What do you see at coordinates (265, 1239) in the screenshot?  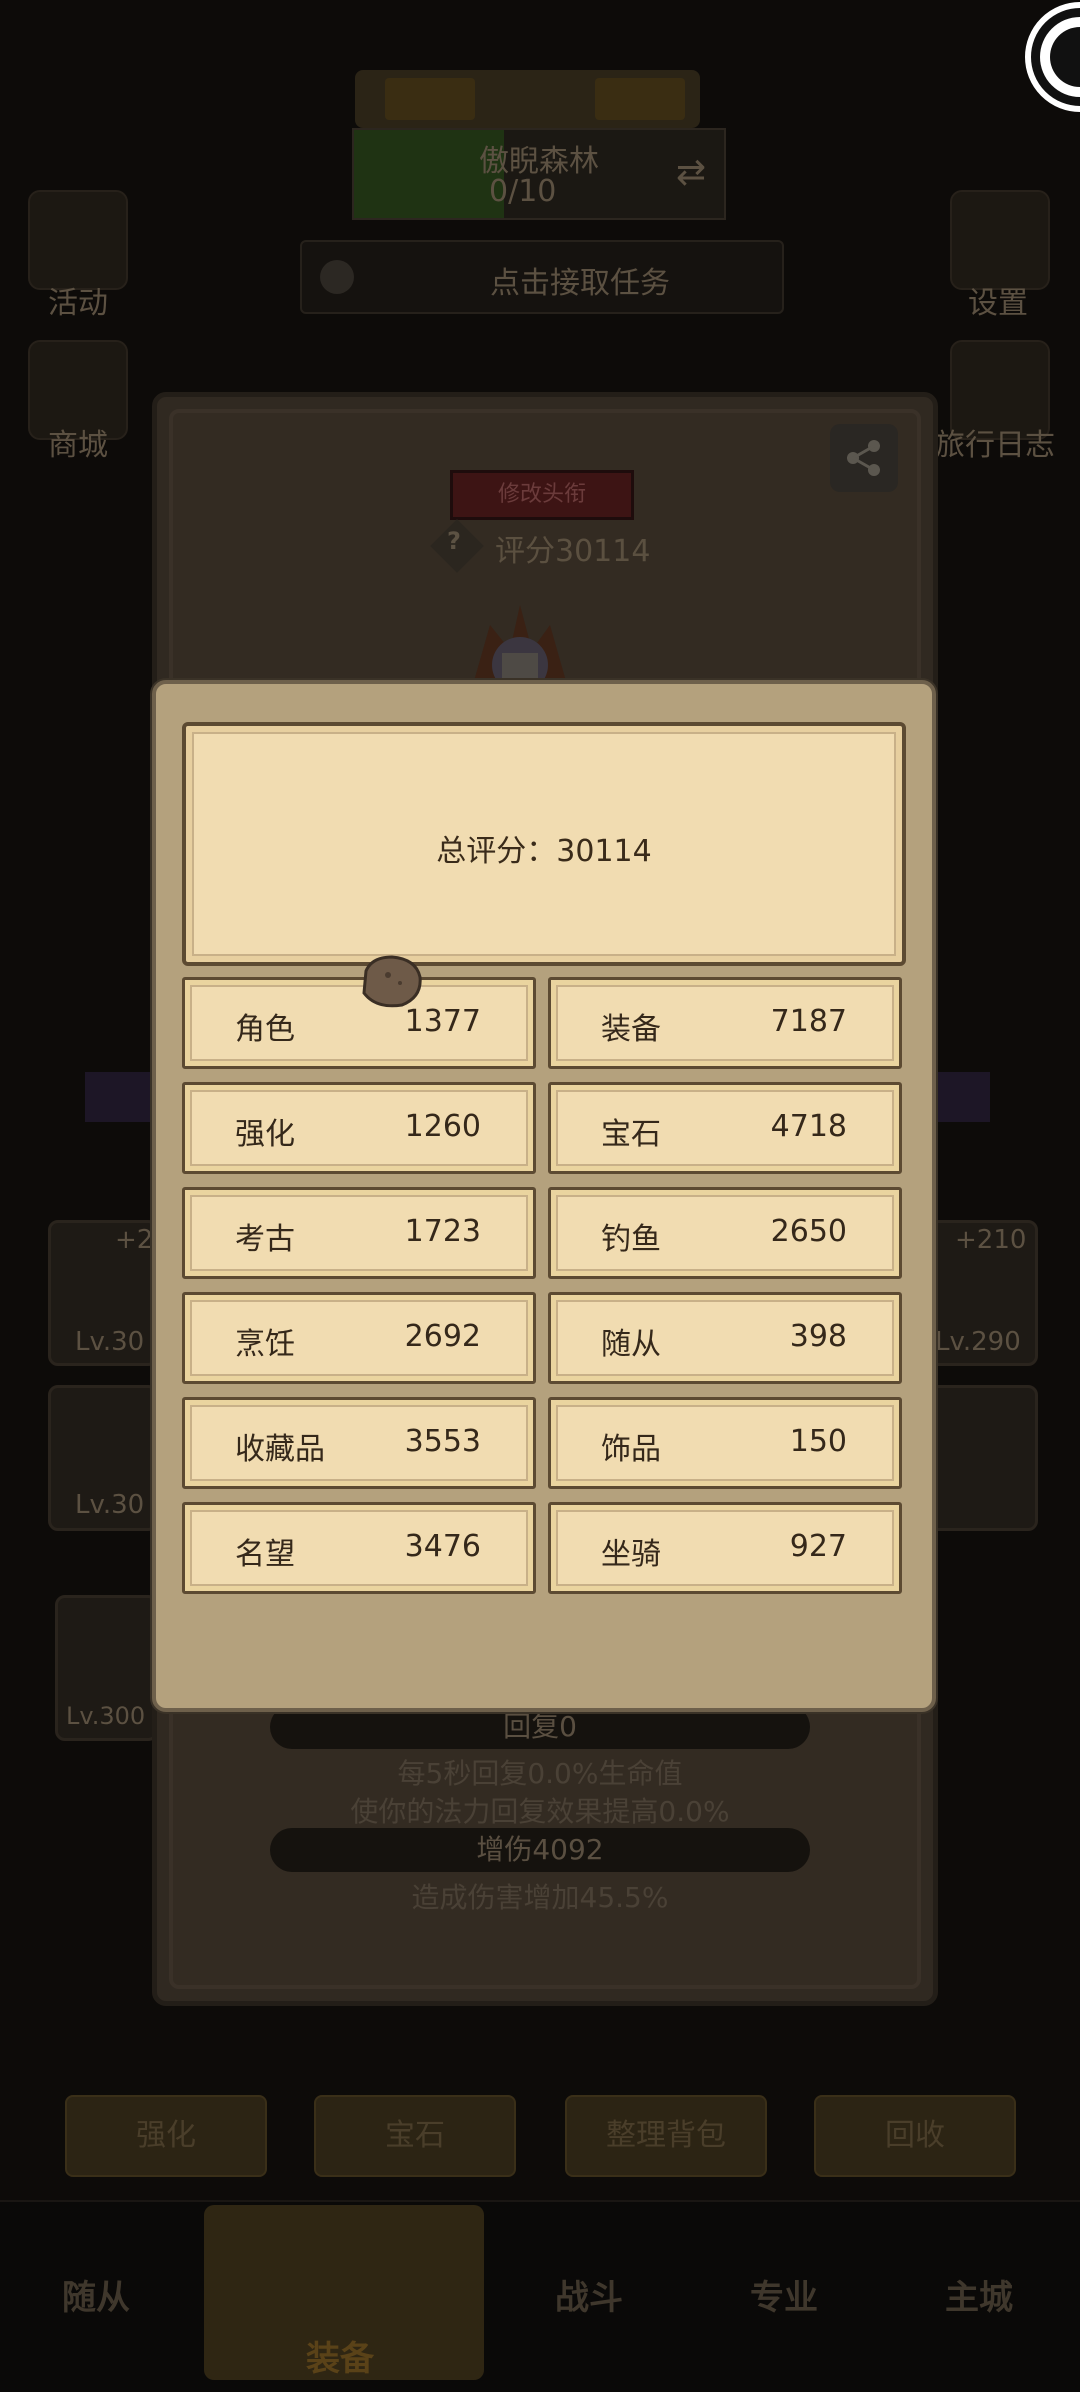 I see `score-item-label: 考古` at bounding box center [265, 1239].